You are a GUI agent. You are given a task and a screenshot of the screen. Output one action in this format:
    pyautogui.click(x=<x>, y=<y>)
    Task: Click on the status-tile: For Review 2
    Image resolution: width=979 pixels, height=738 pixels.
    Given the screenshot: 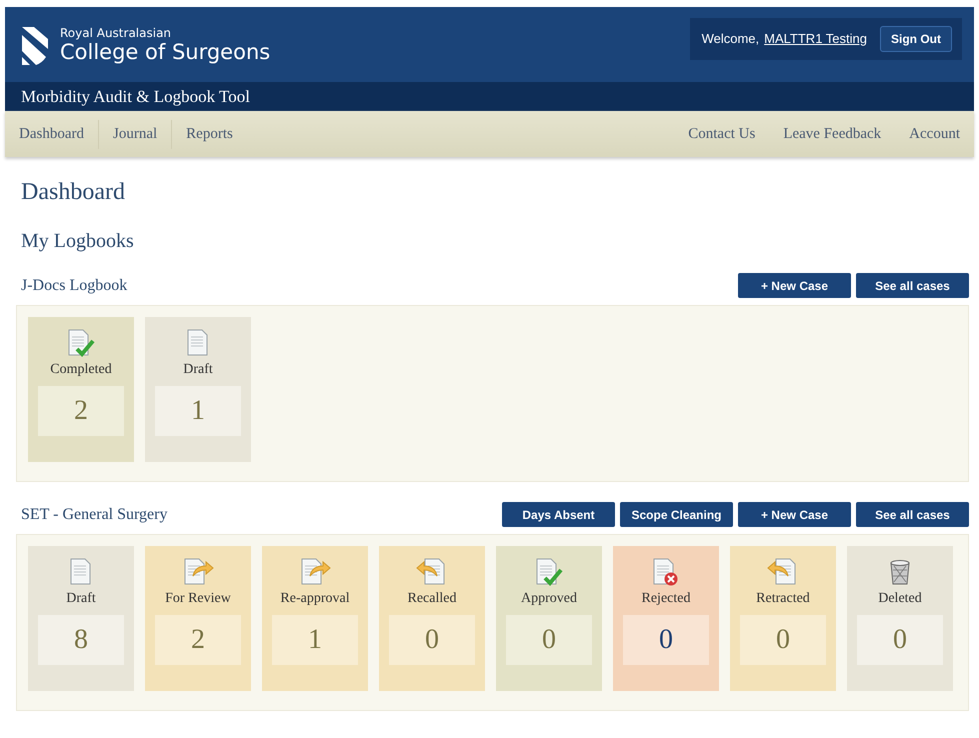 What is the action you would take?
    pyautogui.click(x=198, y=618)
    